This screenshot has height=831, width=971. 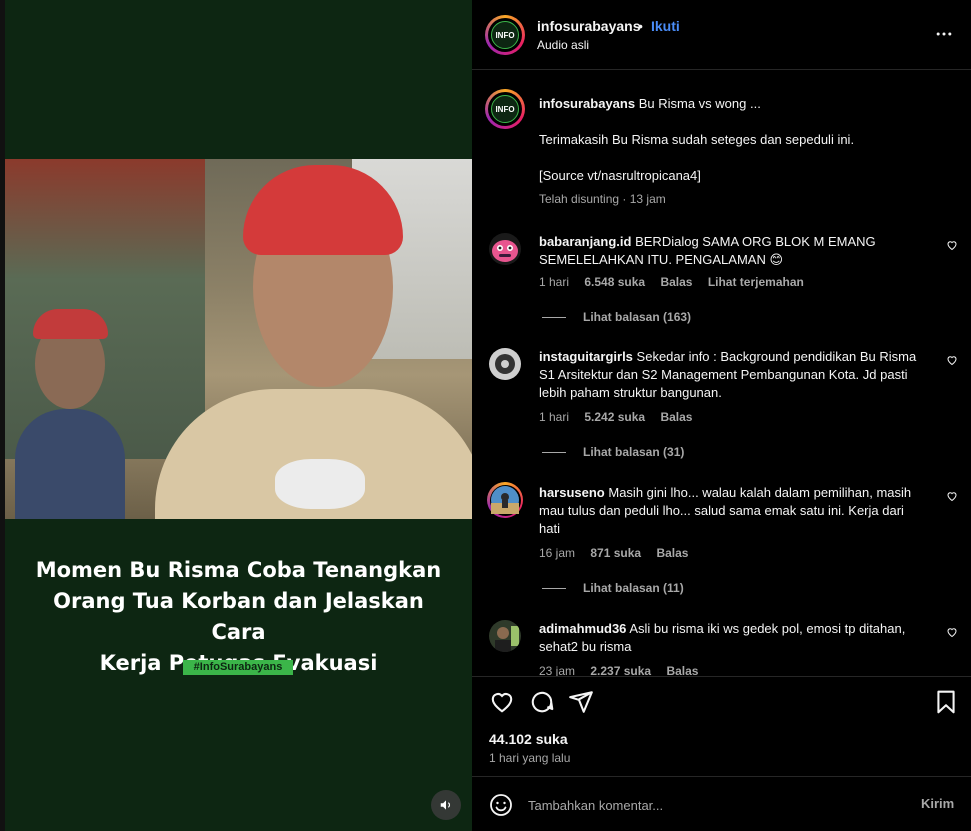 I want to click on heart-icon, so click(x=502, y=703).